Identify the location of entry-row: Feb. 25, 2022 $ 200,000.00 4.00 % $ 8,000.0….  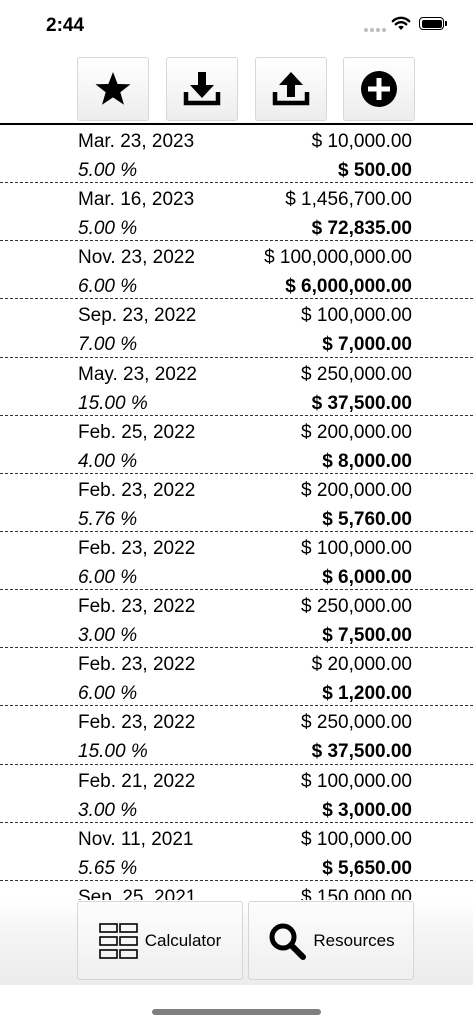
(236, 445).